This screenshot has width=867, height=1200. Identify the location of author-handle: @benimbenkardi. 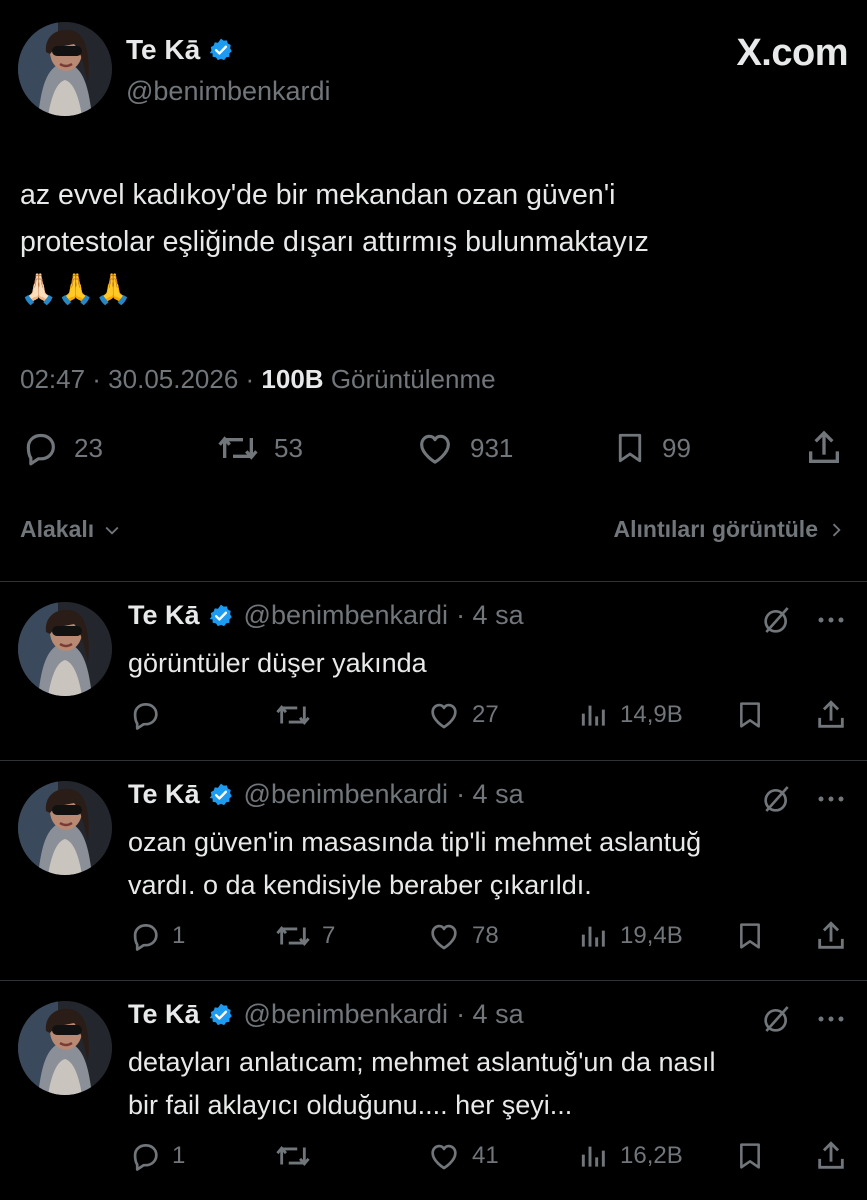
(228, 91).